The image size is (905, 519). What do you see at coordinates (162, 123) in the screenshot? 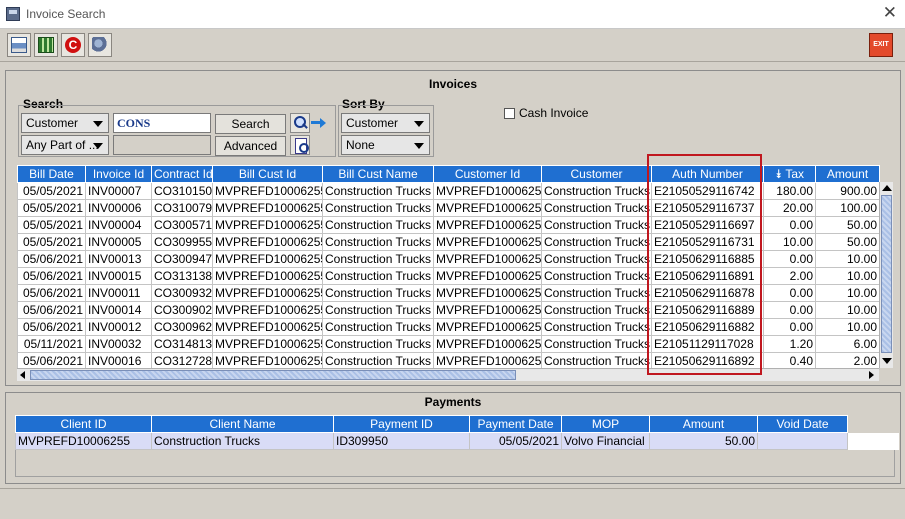
I see `search-input: CONS` at bounding box center [162, 123].